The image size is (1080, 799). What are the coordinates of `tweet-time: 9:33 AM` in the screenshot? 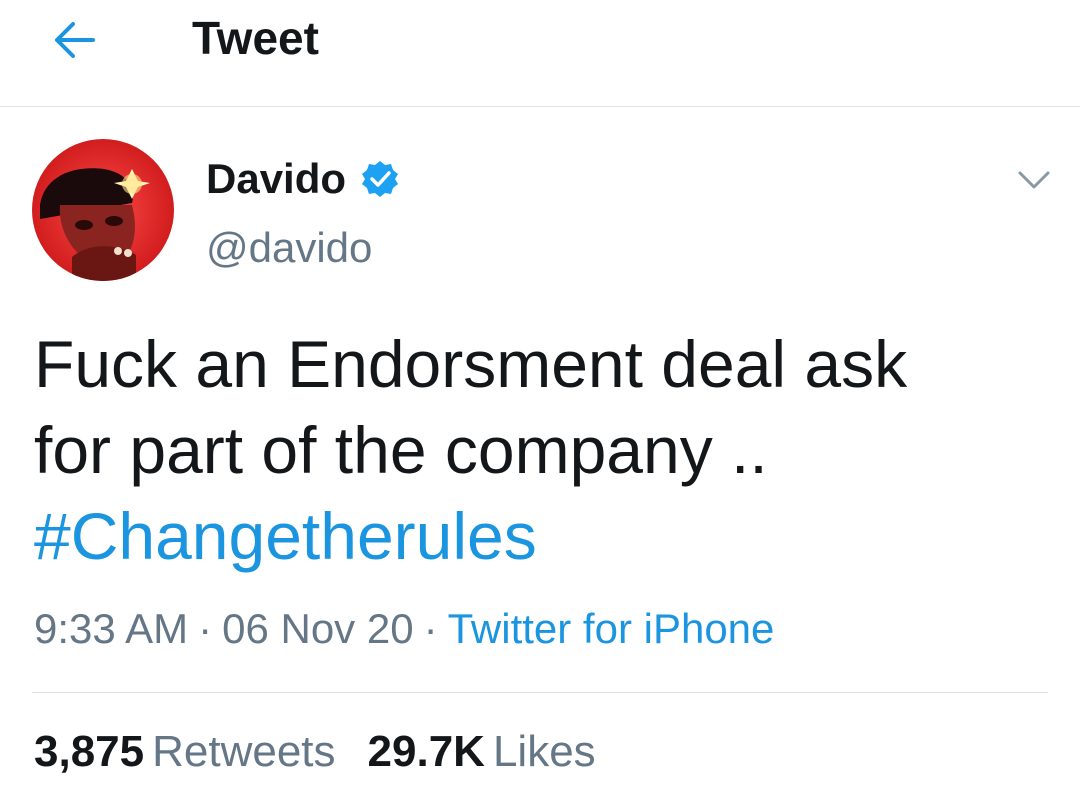 It's located at (111, 628).